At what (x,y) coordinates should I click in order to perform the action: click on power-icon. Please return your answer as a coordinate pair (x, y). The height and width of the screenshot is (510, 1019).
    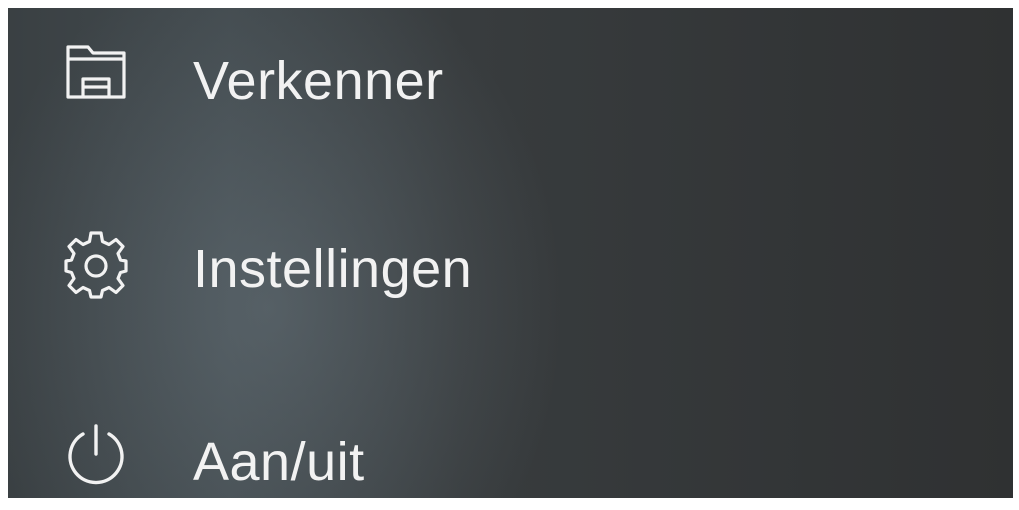
    Looking at the image, I should click on (96, 454).